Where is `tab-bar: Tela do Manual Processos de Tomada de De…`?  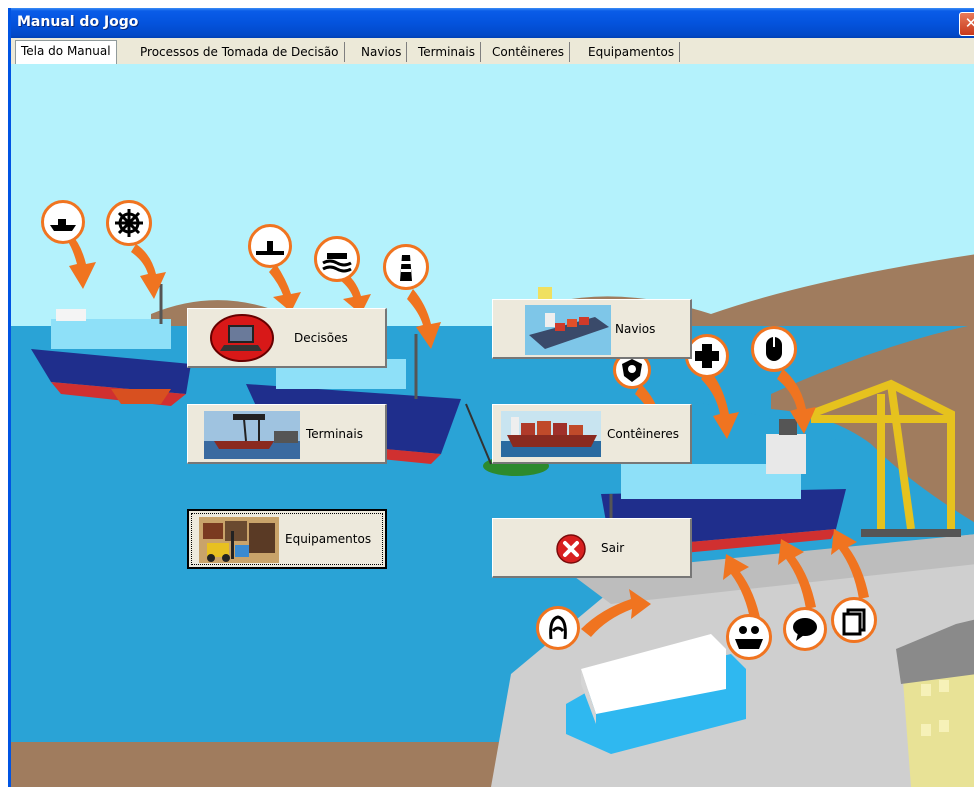 tab-bar: Tela do Manual Processos de Tomada de De… is located at coordinates (492, 51).